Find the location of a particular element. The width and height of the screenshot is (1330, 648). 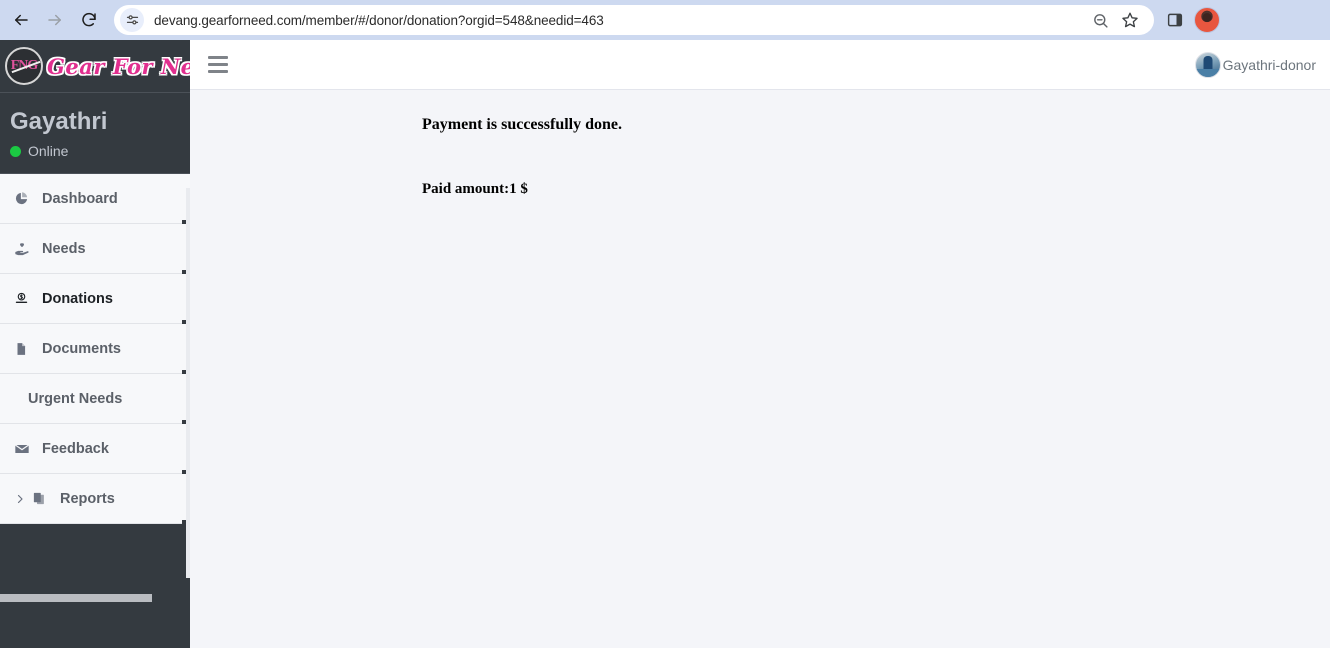

brand-title: Gear For Need is located at coordinates (118, 66).